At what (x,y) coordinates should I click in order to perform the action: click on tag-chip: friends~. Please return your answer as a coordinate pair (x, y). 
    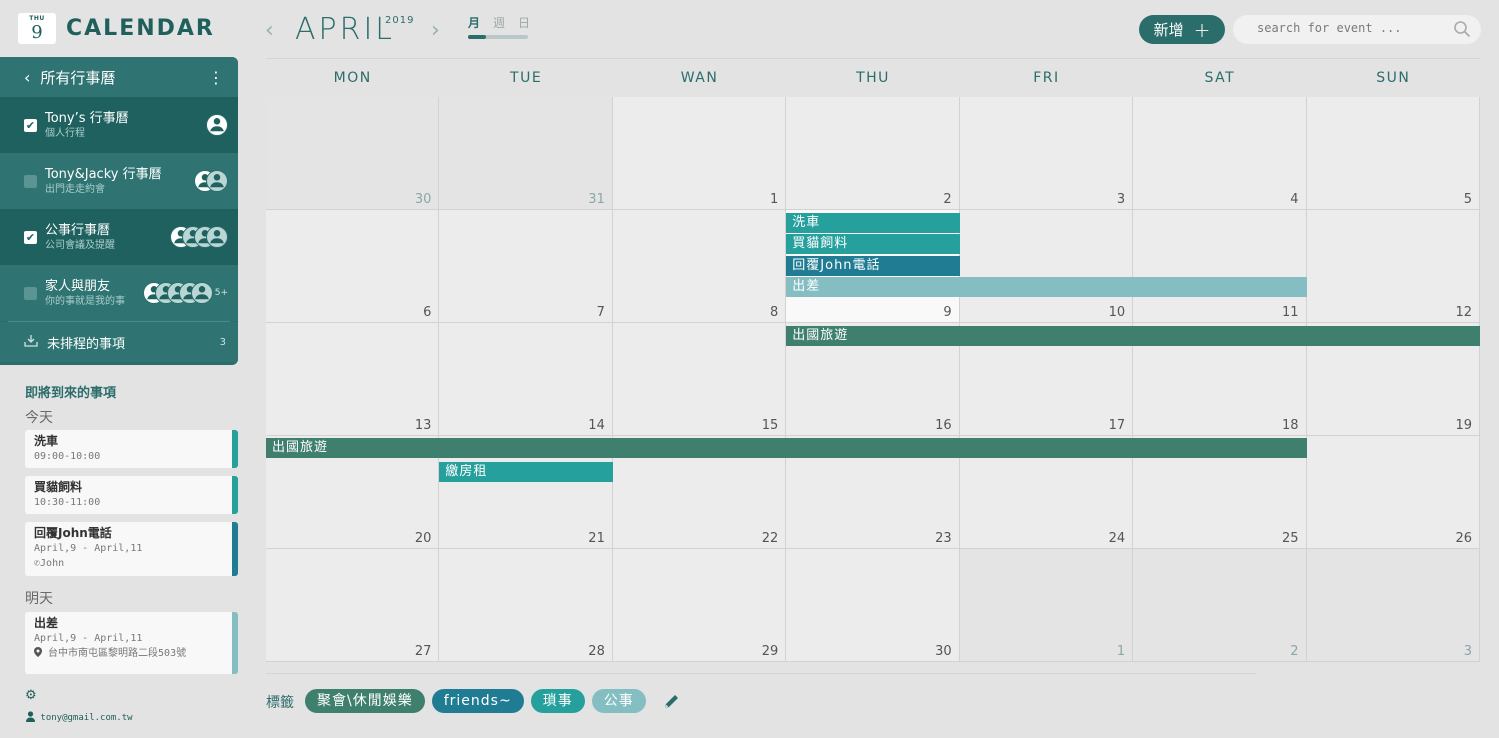
    Looking at the image, I should click on (477, 701).